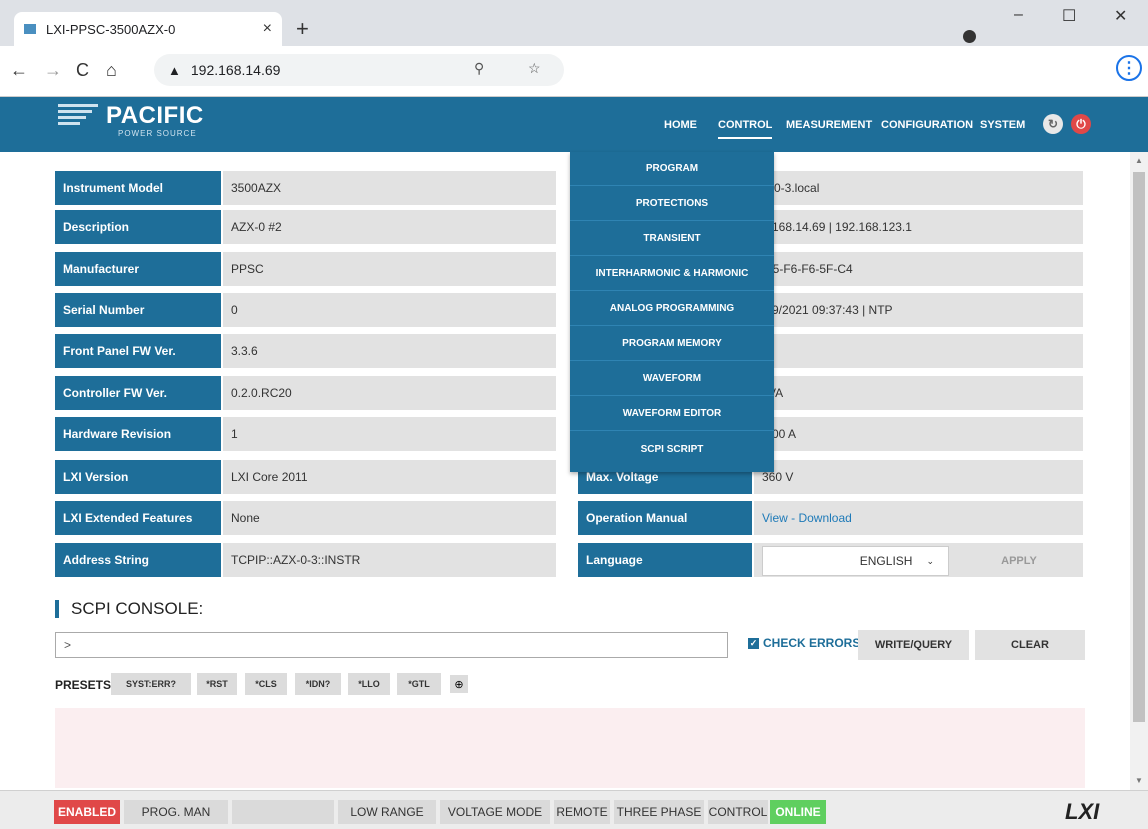 The height and width of the screenshot is (829, 1148). What do you see at coordinates (19, 70) in the screenshot?
I see `back-button: ←` at bounding box center [19, 70].